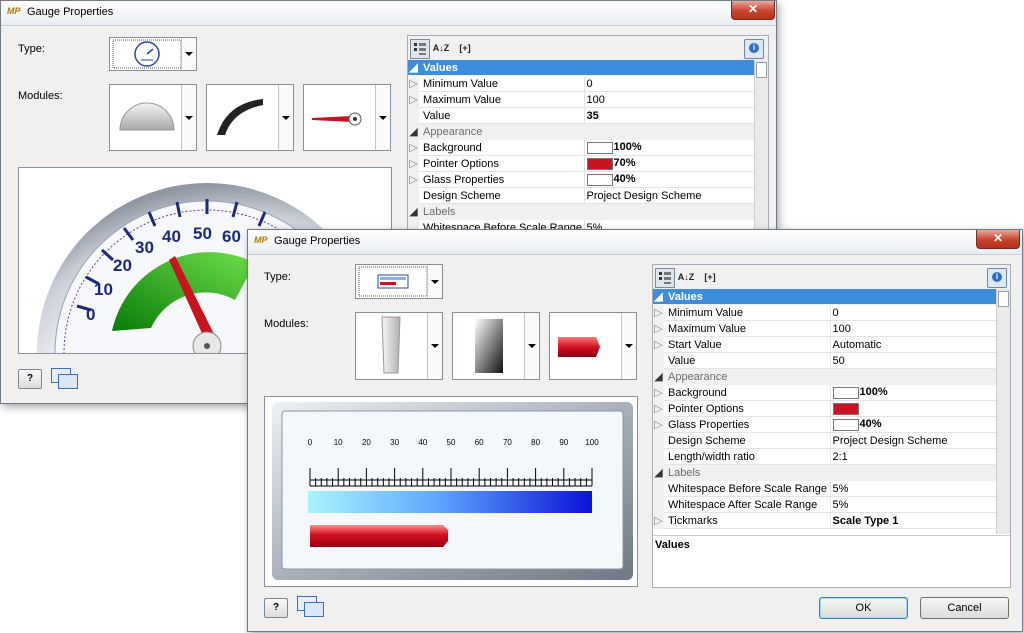 This screenshot has height=633, width=1024. I want to click on property-value: 35, so click(669, 115).